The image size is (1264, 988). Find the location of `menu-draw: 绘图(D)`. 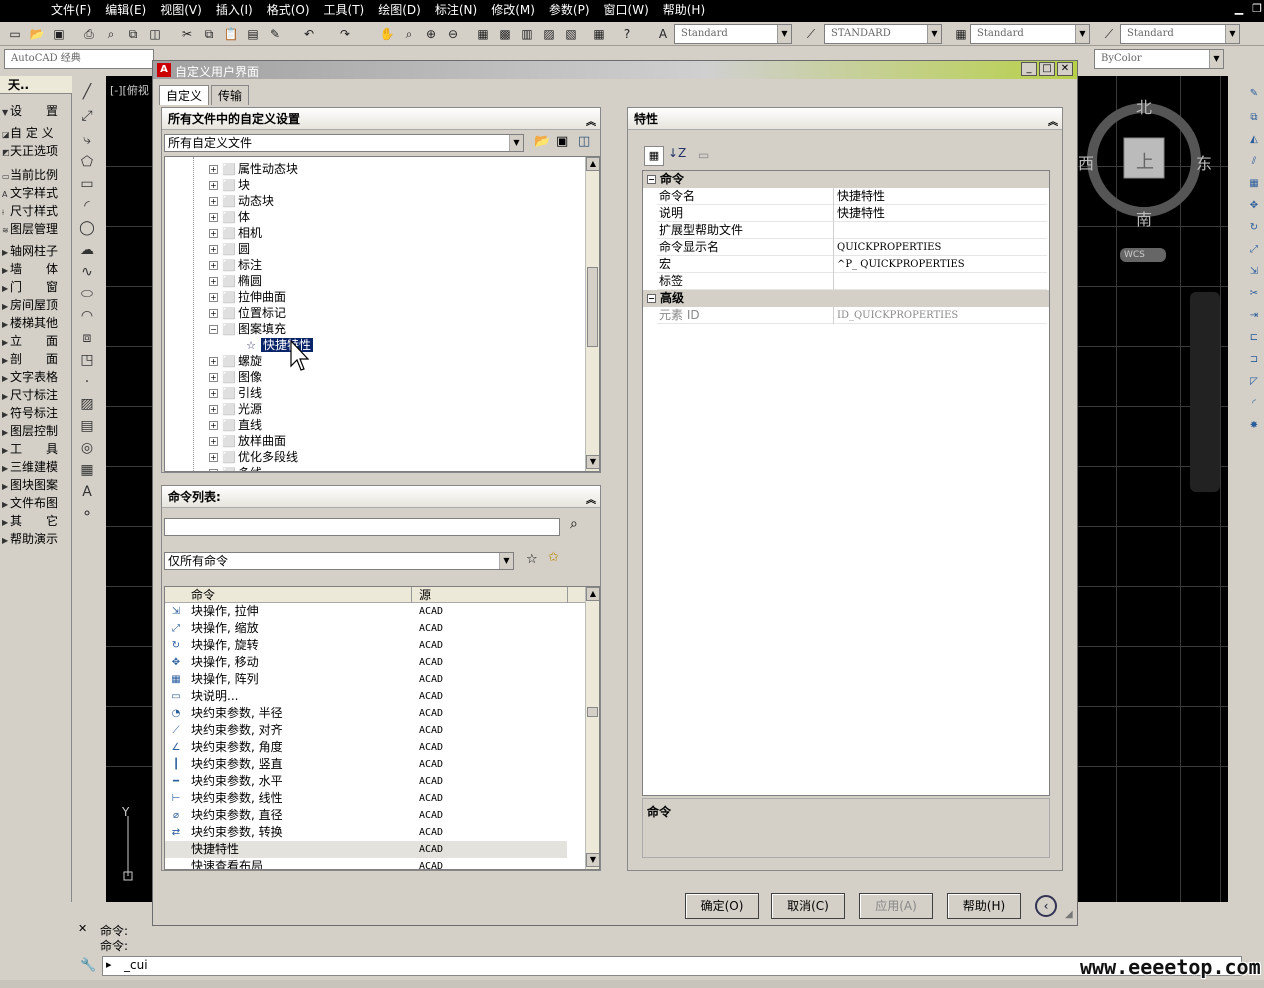

menu-draw: 绘图(D) is located at coordinates (399, 10).